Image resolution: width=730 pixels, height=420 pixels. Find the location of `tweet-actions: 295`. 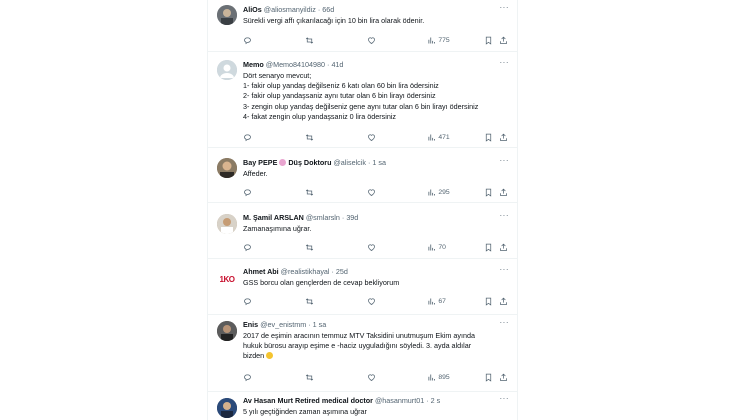

tweet-actions: 295 is located at coordinates (376, 192).